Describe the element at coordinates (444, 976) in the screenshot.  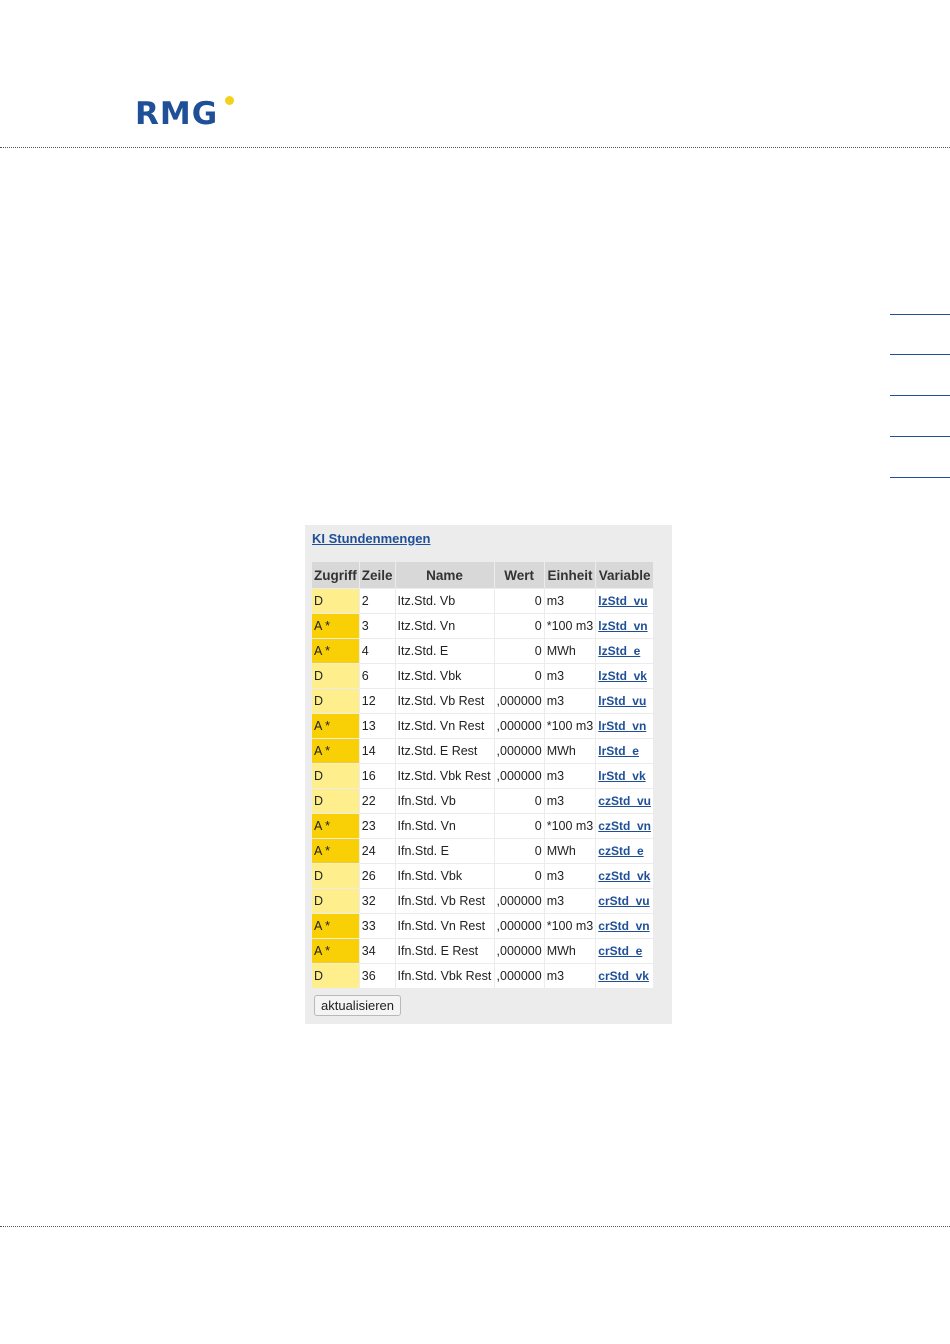
I see `name-cell: Ifn.Std. Vbk Rest` at that location.